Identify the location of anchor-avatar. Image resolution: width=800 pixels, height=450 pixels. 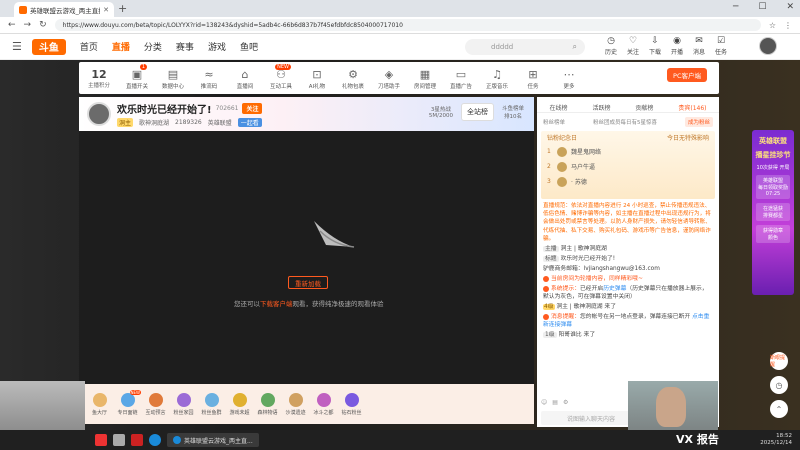
(99, 114).